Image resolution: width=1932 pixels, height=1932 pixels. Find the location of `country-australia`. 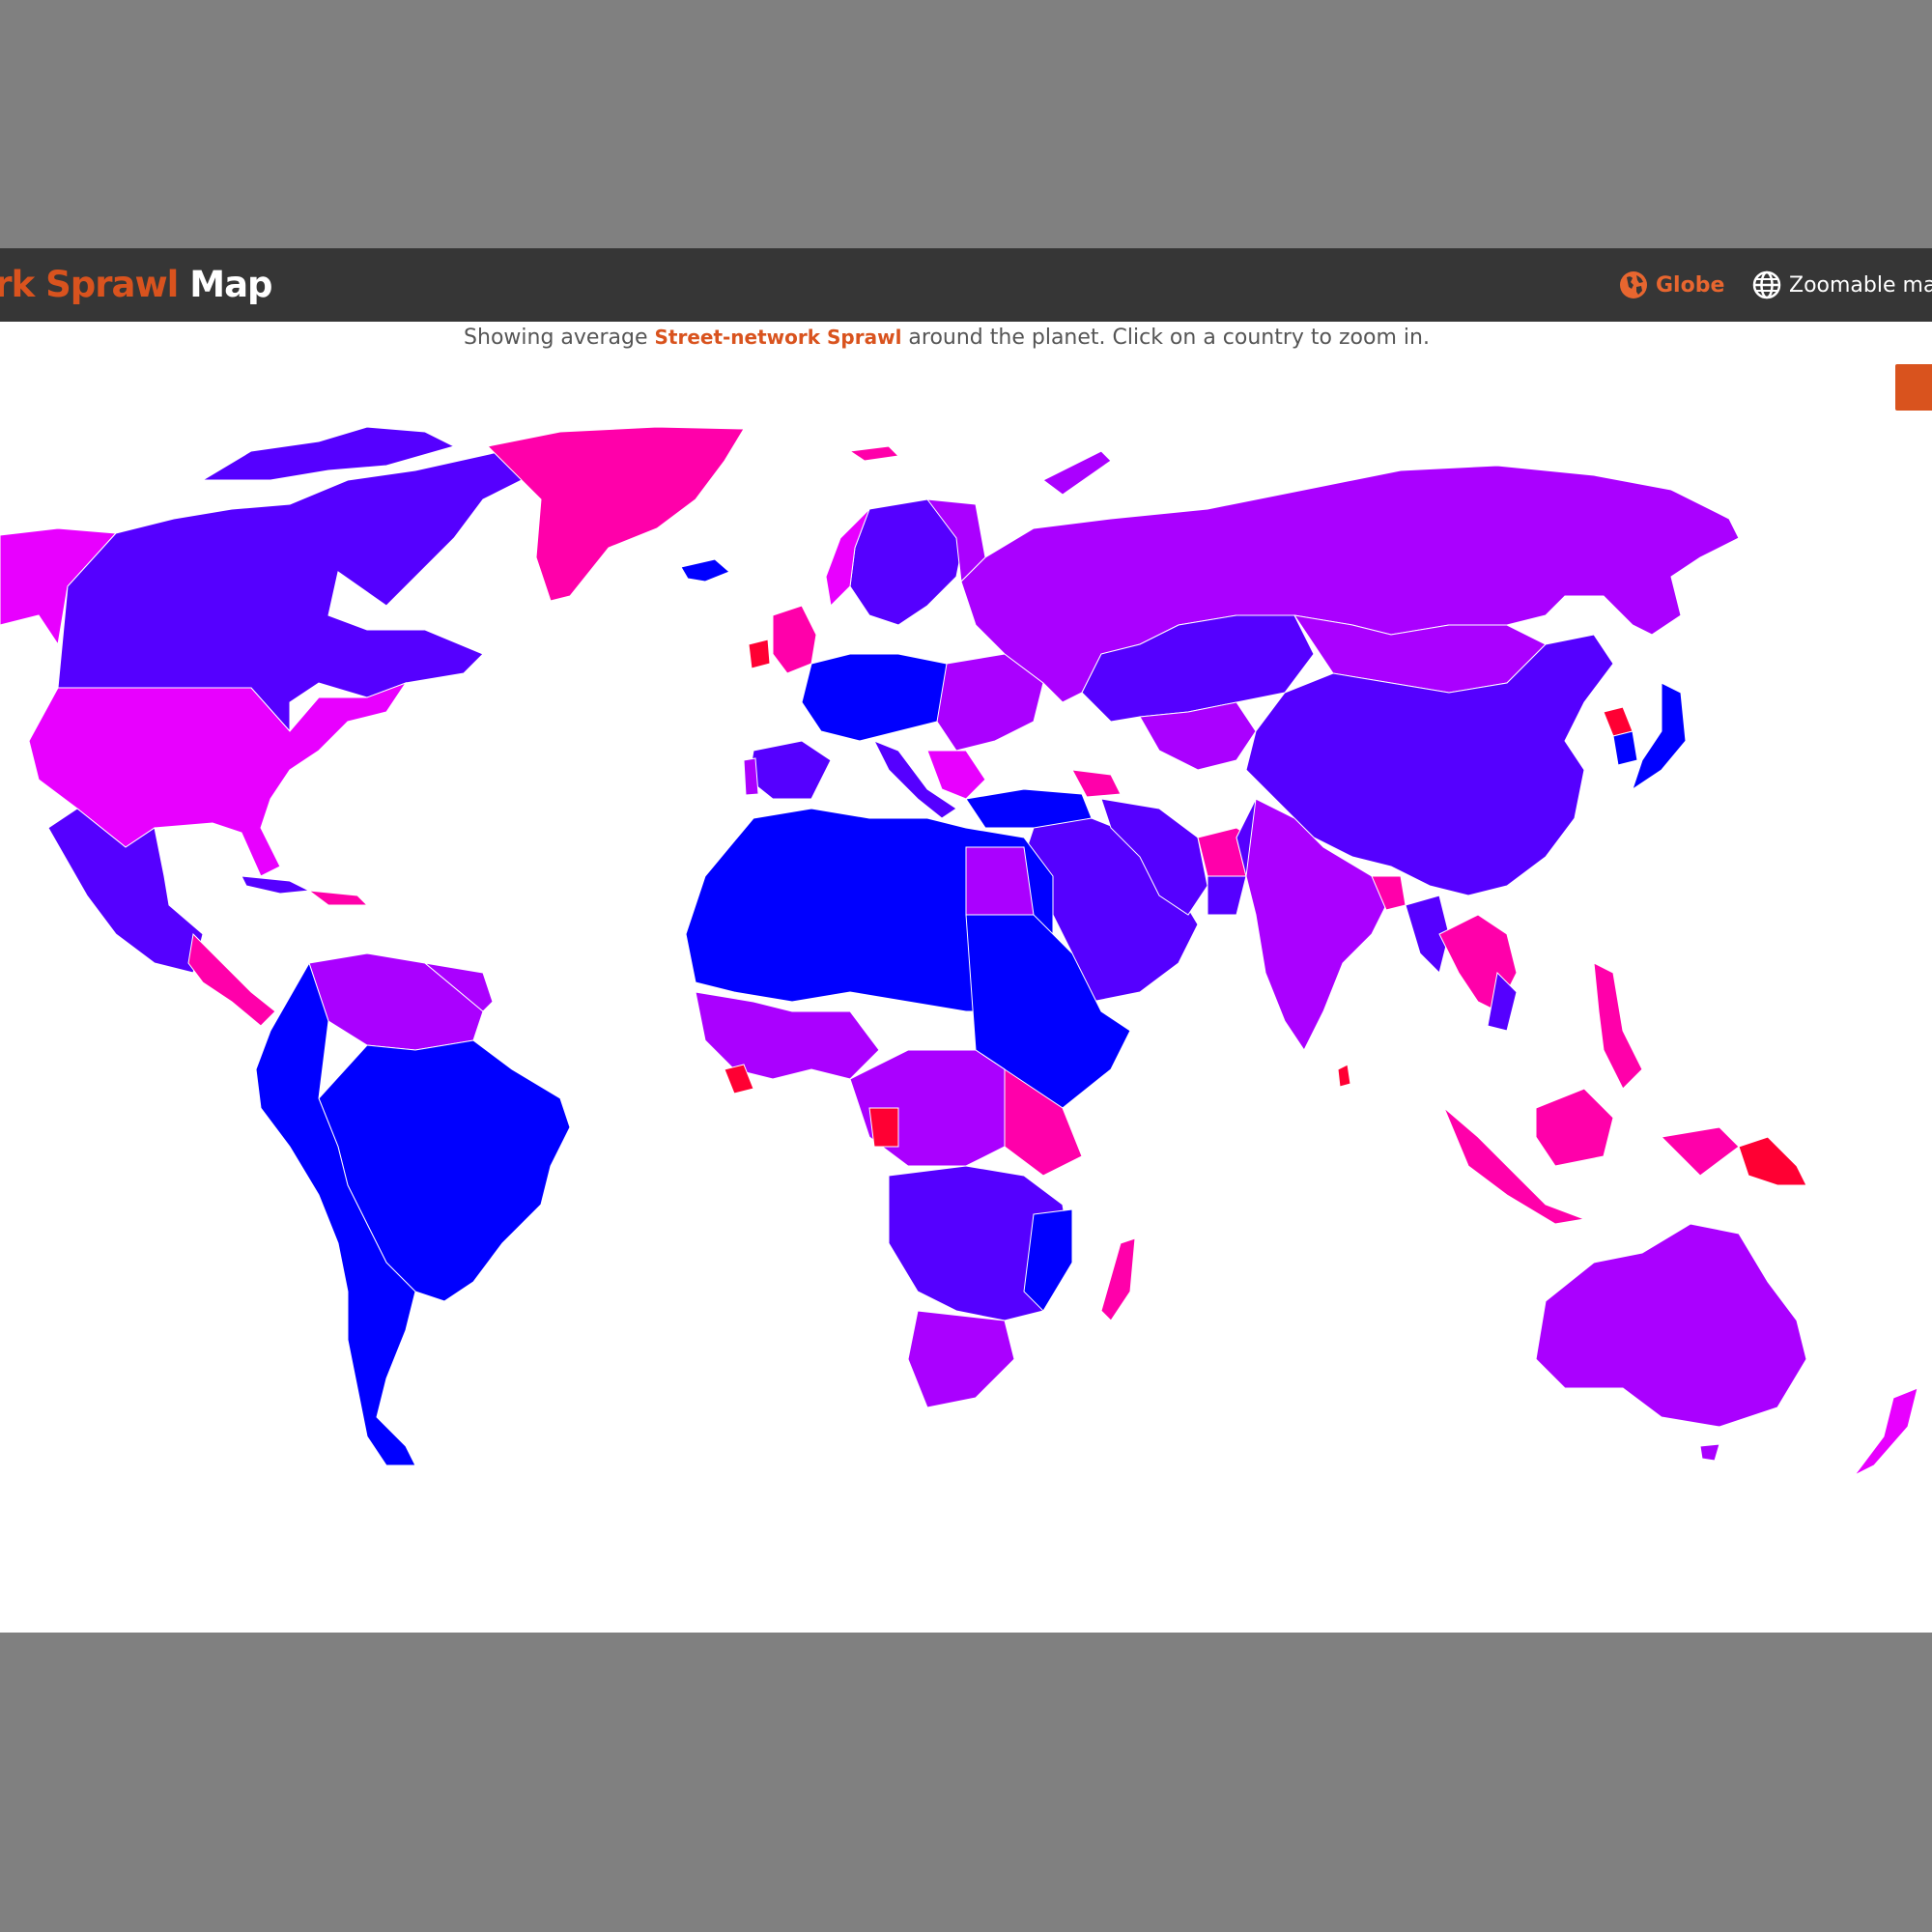

country-australia is located at coordinates (1671, 1325).